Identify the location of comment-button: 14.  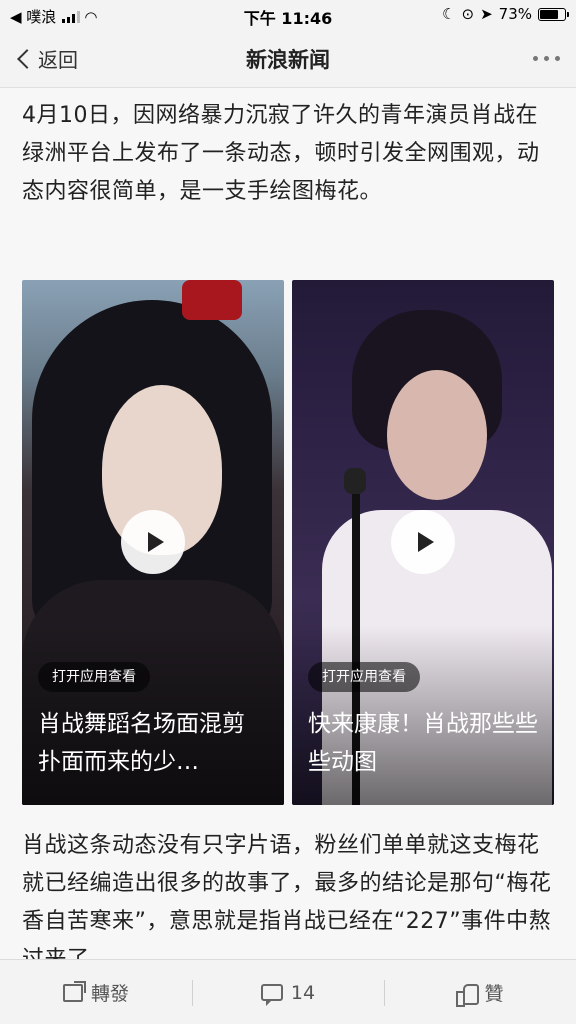
(288, 992).